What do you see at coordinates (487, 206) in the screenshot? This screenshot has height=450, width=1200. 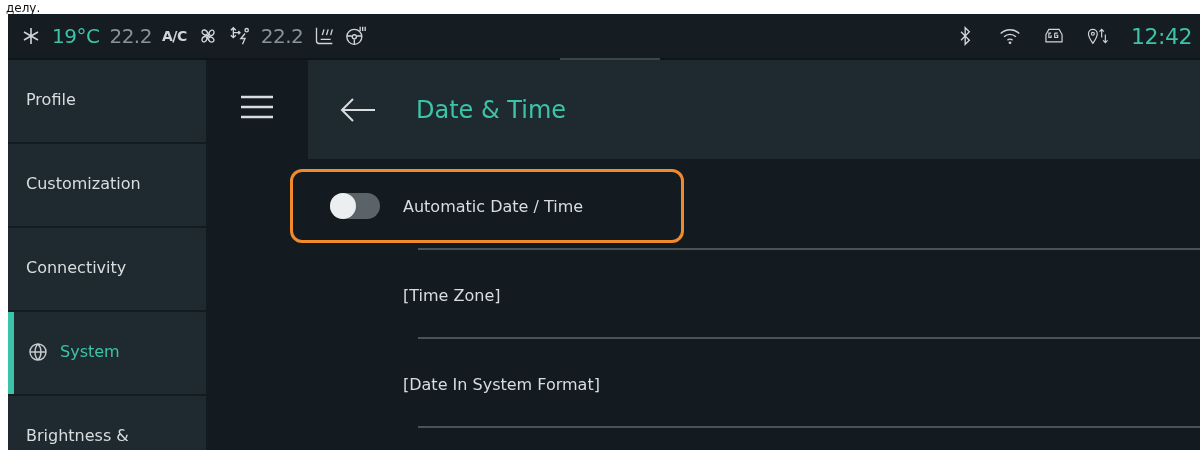 I see `setting-row: Automatic Date / Time` at bounding box center [487, 206].